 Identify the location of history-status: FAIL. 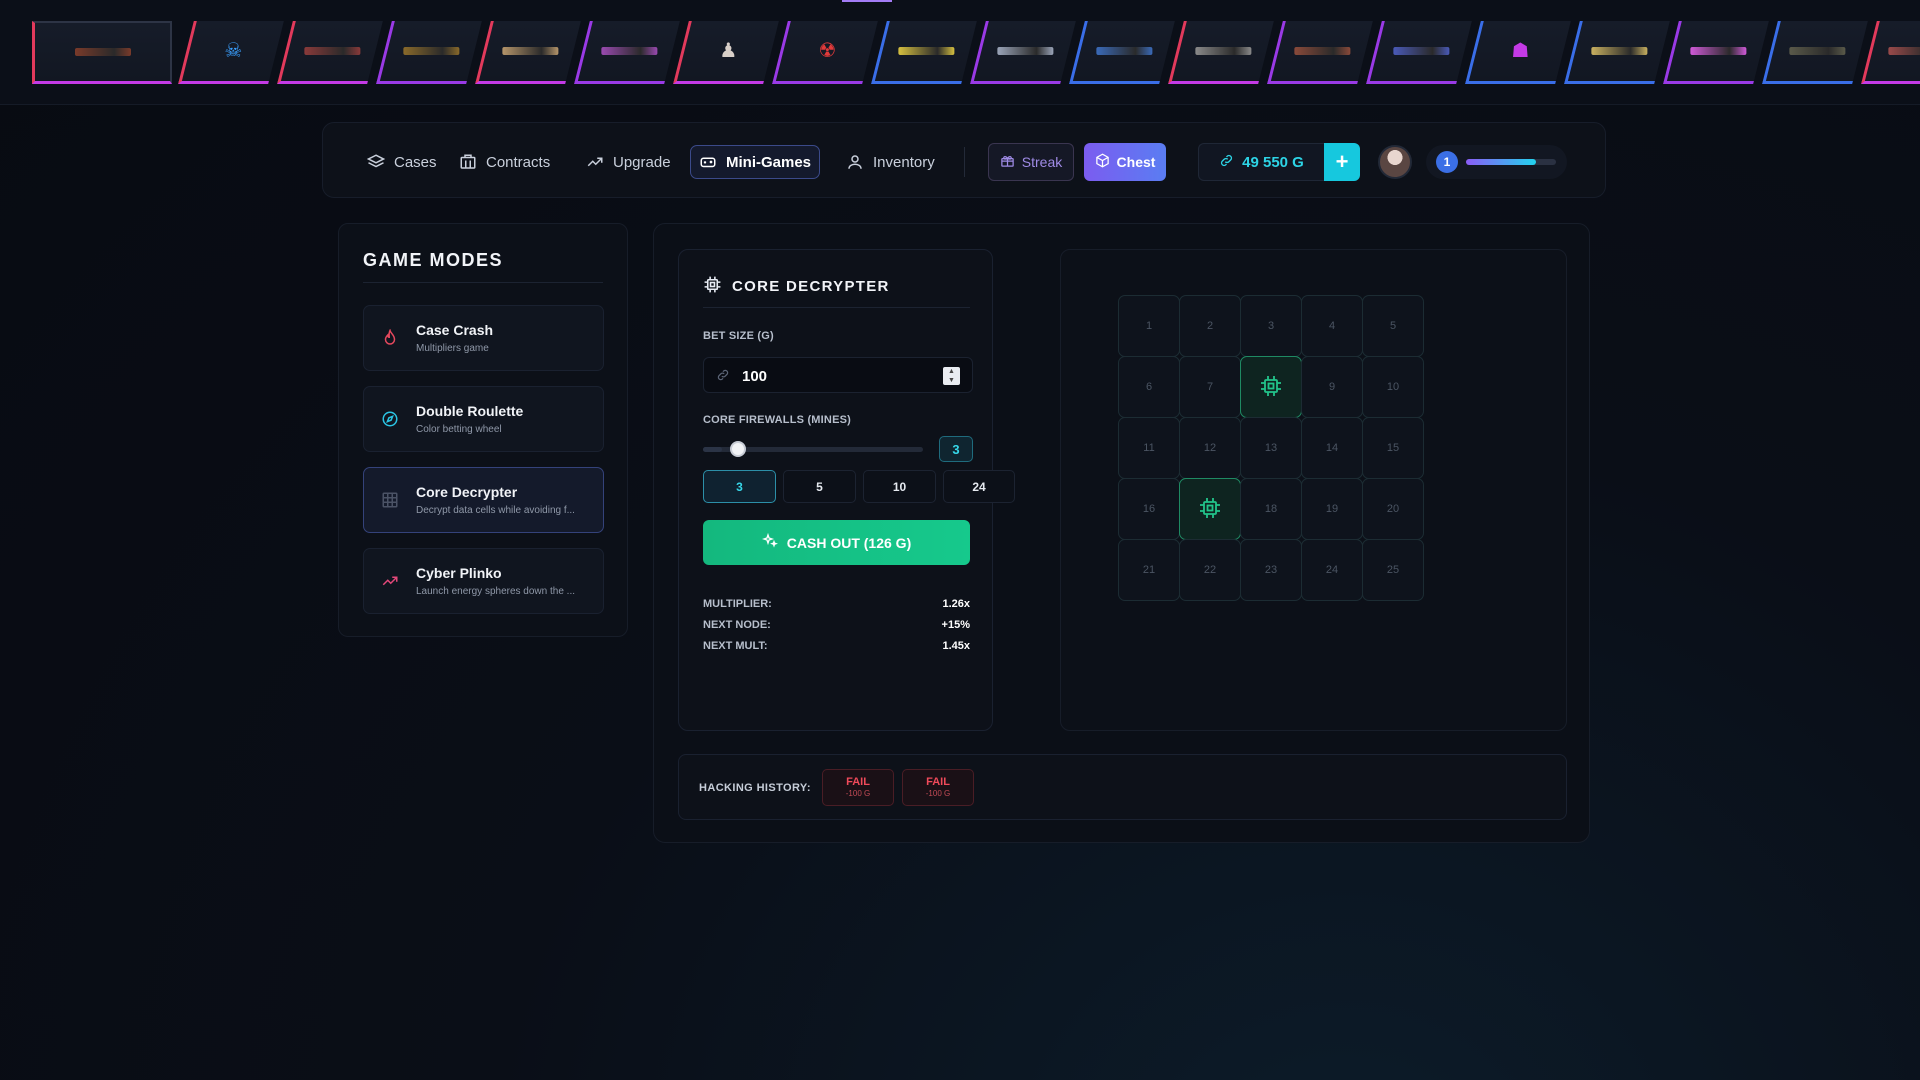
(938, 782).